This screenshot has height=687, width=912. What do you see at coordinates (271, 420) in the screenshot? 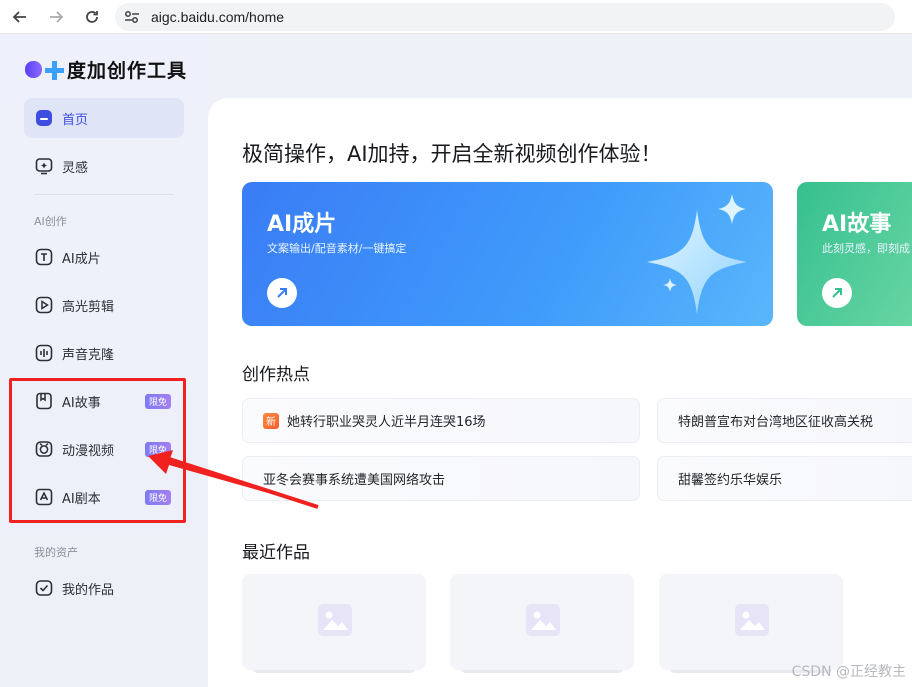
I see `new-tag: 新` at bounding box center [271, 420].